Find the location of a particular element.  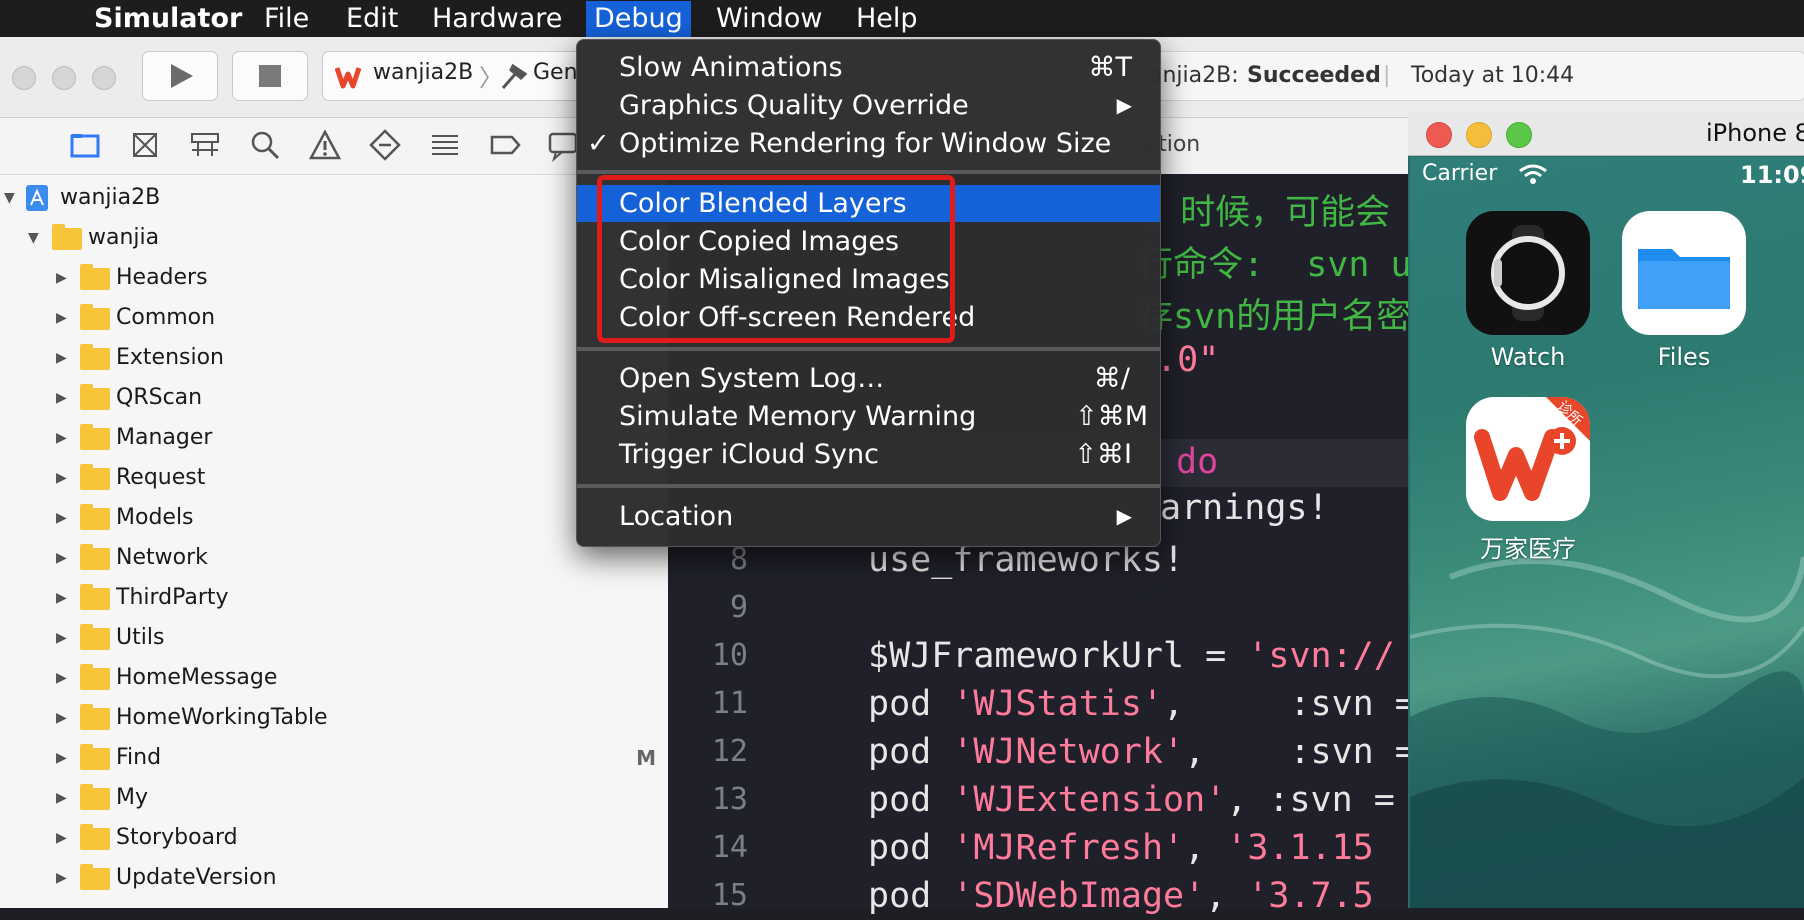

code-line: 11 pod 'WJStatis', :svn = is located at coordinates (1042, 704).